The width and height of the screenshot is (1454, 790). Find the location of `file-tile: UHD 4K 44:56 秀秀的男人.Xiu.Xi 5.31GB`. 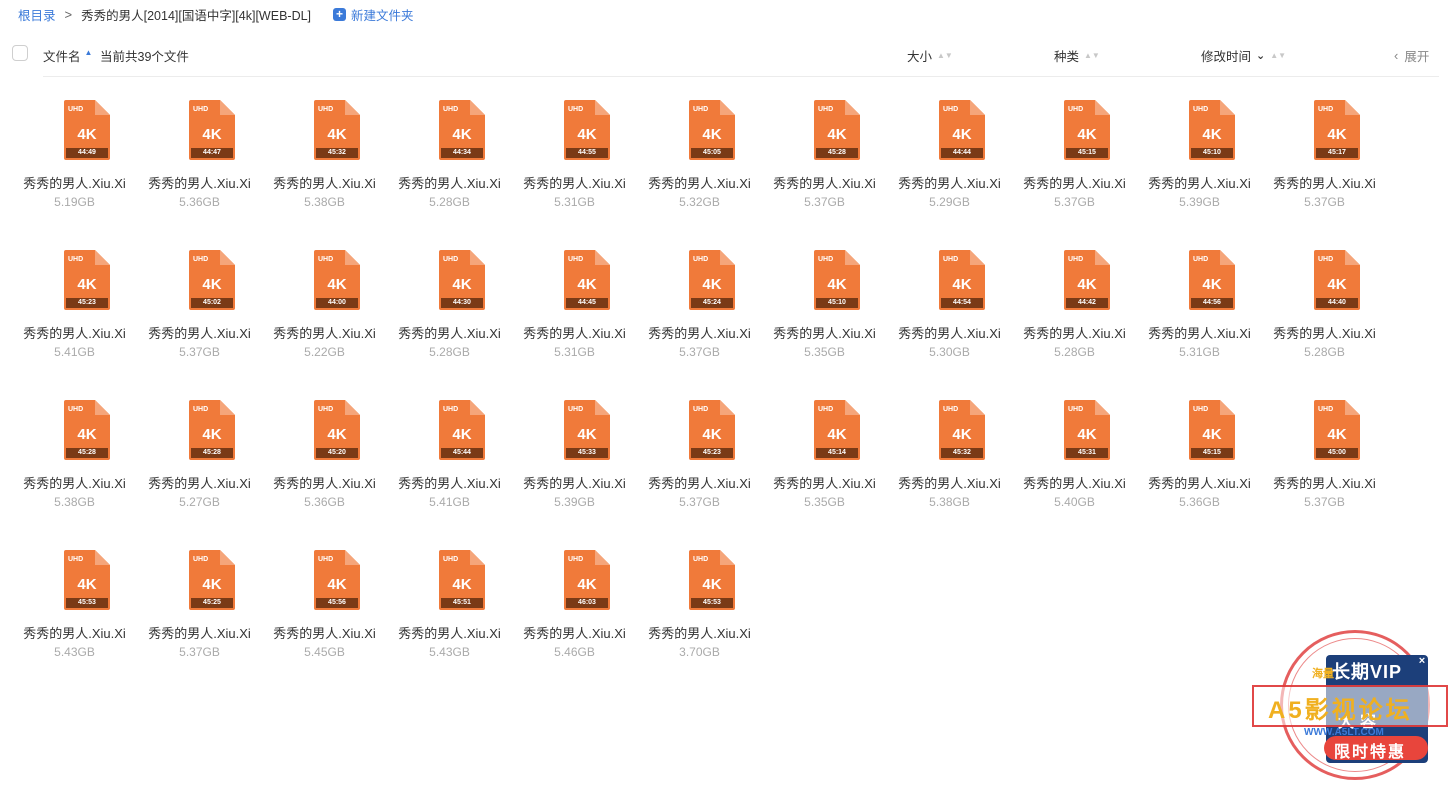

file-tile: UHD 4K 44:56 秀秀的男人.Xiu.Xi 5.31GB is located at coordinates (1199, 308).